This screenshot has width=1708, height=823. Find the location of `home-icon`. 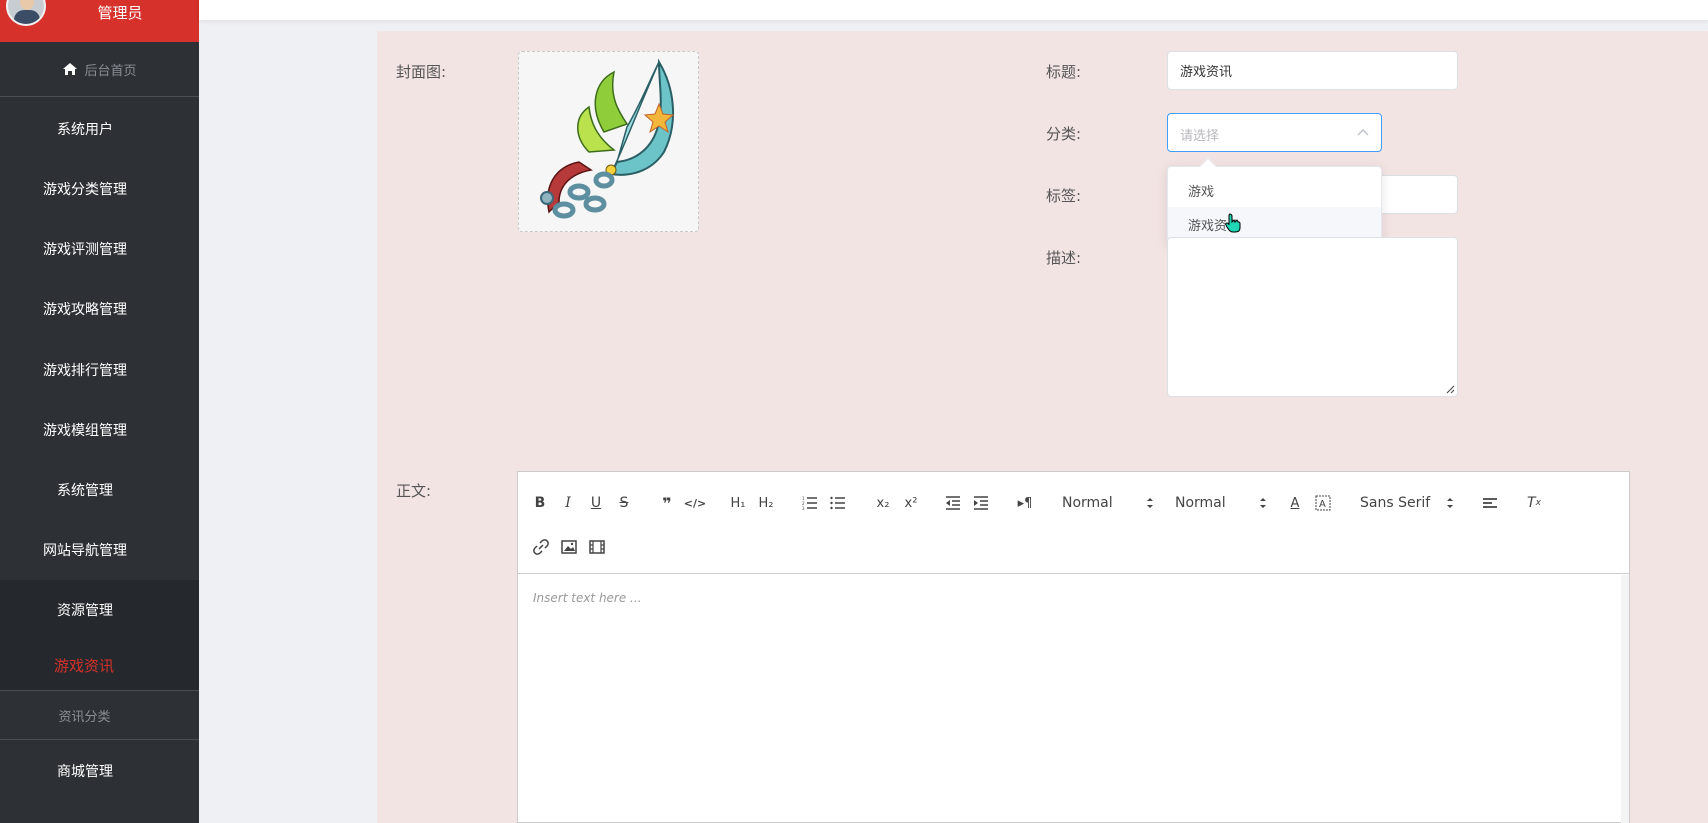

home-icon is located at coordinates (70, 69).